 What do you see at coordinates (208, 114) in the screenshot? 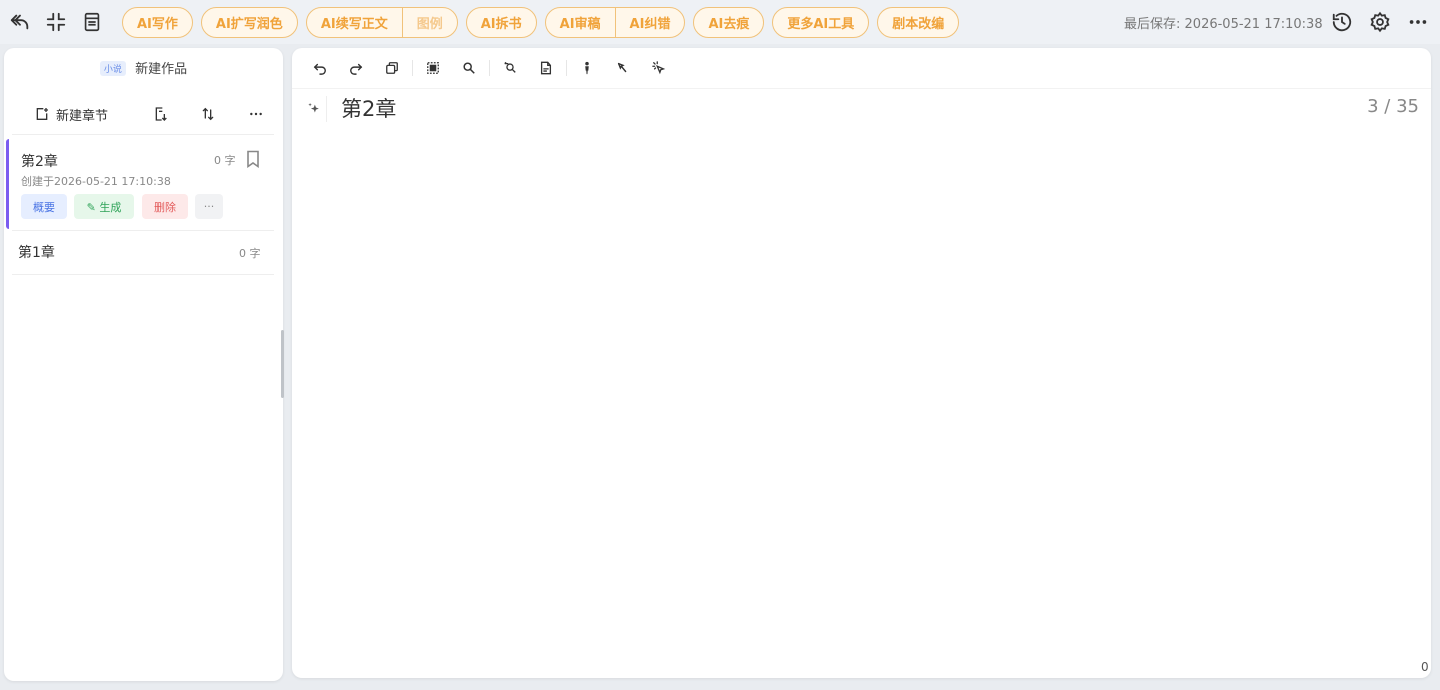
I see `sort-icon` at bounding box center [208, 114].